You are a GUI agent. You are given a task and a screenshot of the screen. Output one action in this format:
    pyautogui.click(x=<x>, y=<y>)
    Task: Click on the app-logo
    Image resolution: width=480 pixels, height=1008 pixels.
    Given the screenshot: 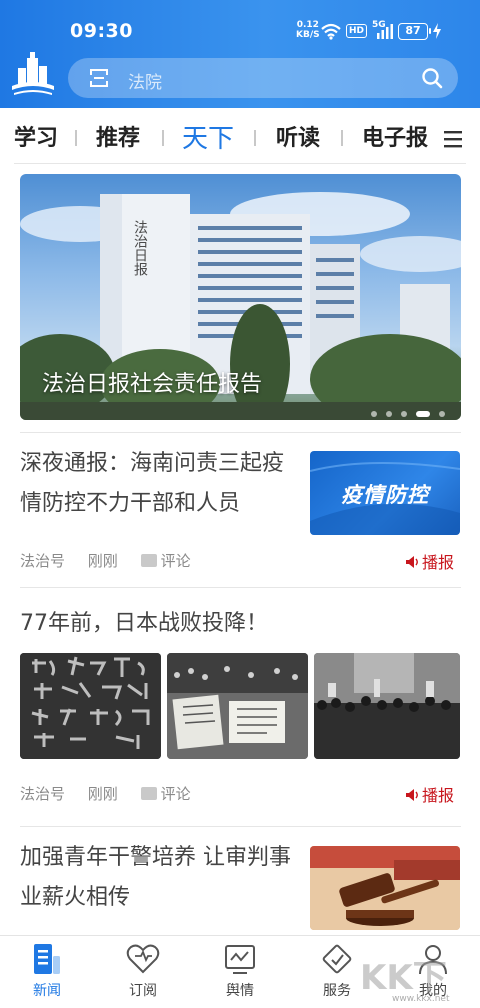 What is the action you would take?
    pyautogui.click(x=33, y=75)
    